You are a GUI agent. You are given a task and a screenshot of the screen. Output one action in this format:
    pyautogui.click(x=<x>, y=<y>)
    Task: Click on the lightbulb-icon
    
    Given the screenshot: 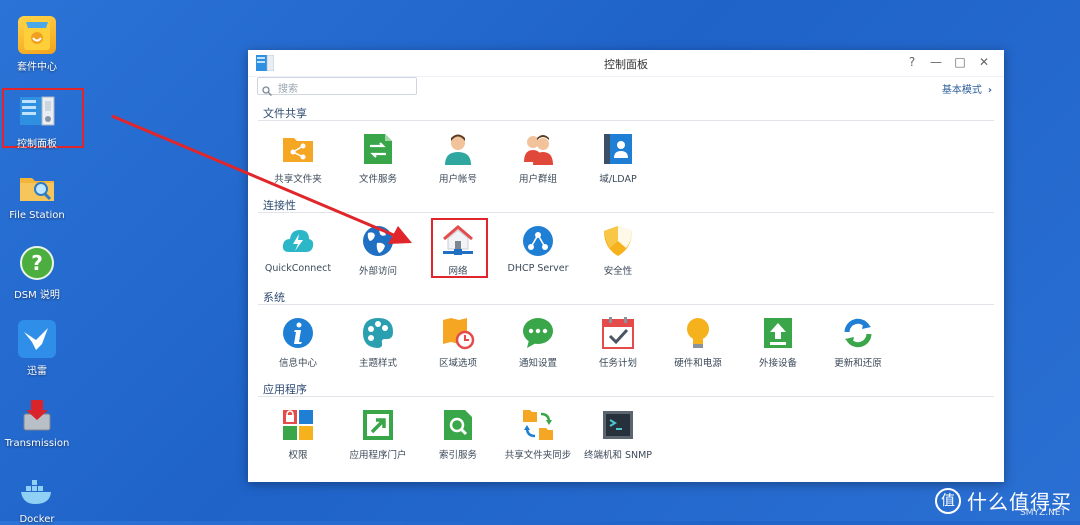 What is the action you would take?
    pyautogui.click(x=698, y=333)
    